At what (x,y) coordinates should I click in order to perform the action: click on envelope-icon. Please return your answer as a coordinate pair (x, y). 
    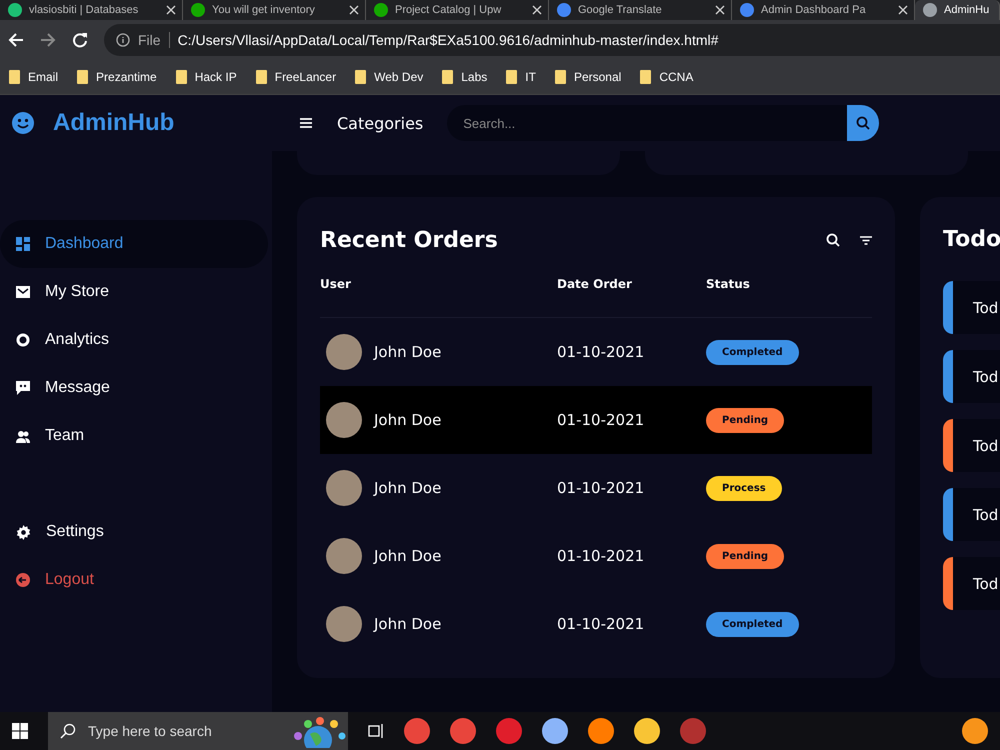
    Looking at the image, I should click on (23, 292).